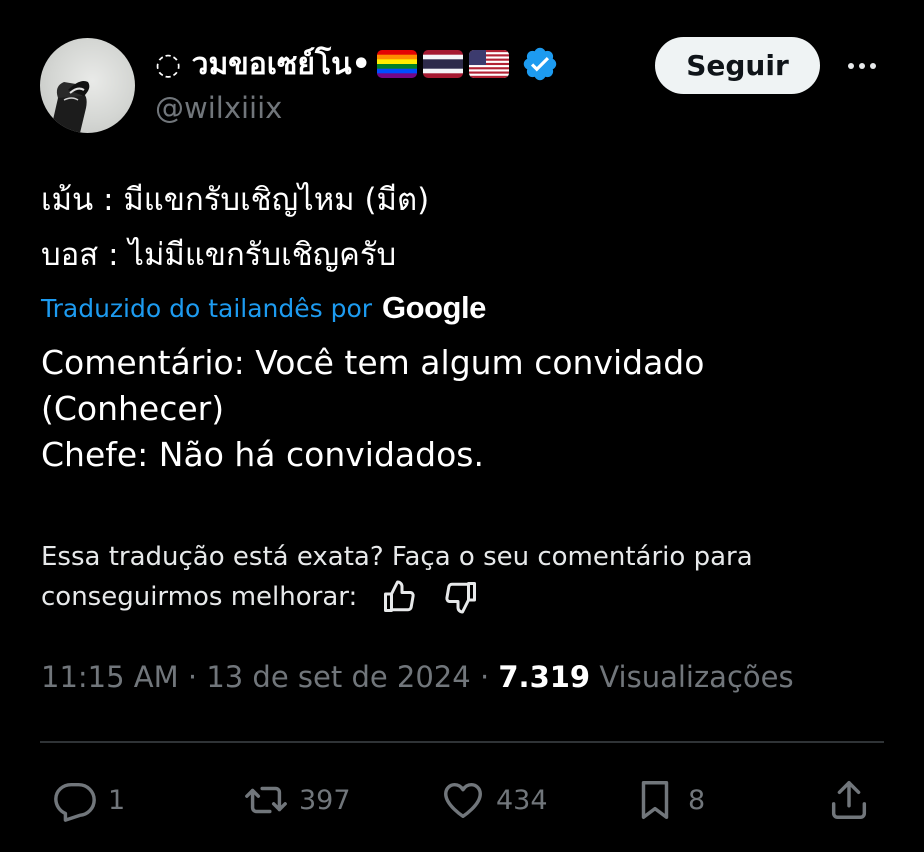 The width and height of the screenshot is (924, 852). What do you see at coordinates (87, 85) in the screenshot?
I see `avatar` at bounding box center [87, 85].